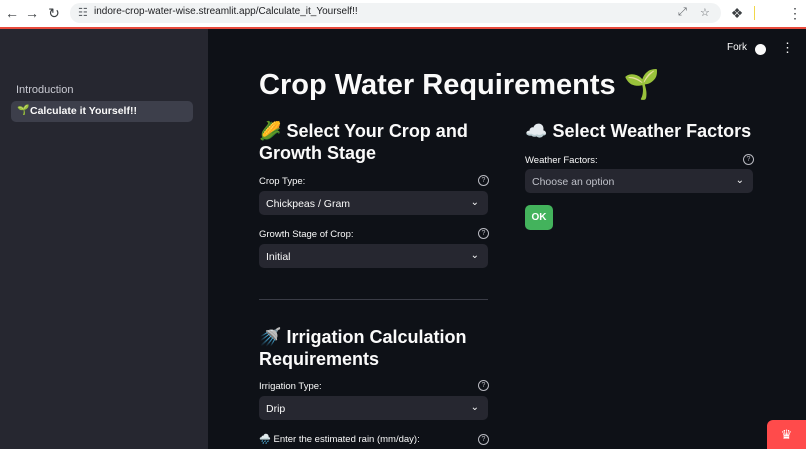  What do you see at coordinates (639, 181) in the screenshot?
I see `weather-factors-select: Choose an option ⌄` at bounding box center [639, 181].